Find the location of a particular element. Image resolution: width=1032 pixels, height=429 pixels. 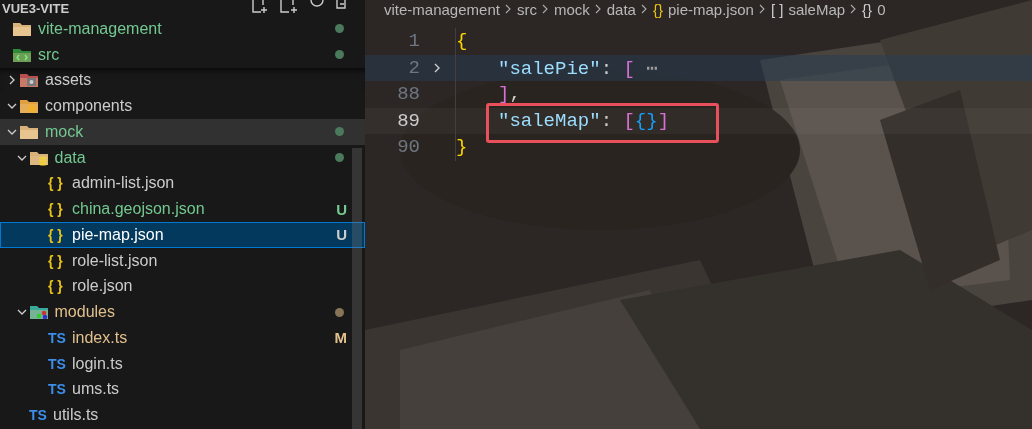

explorer-title: VUE3-VITE is located at coordinates (36, 9).